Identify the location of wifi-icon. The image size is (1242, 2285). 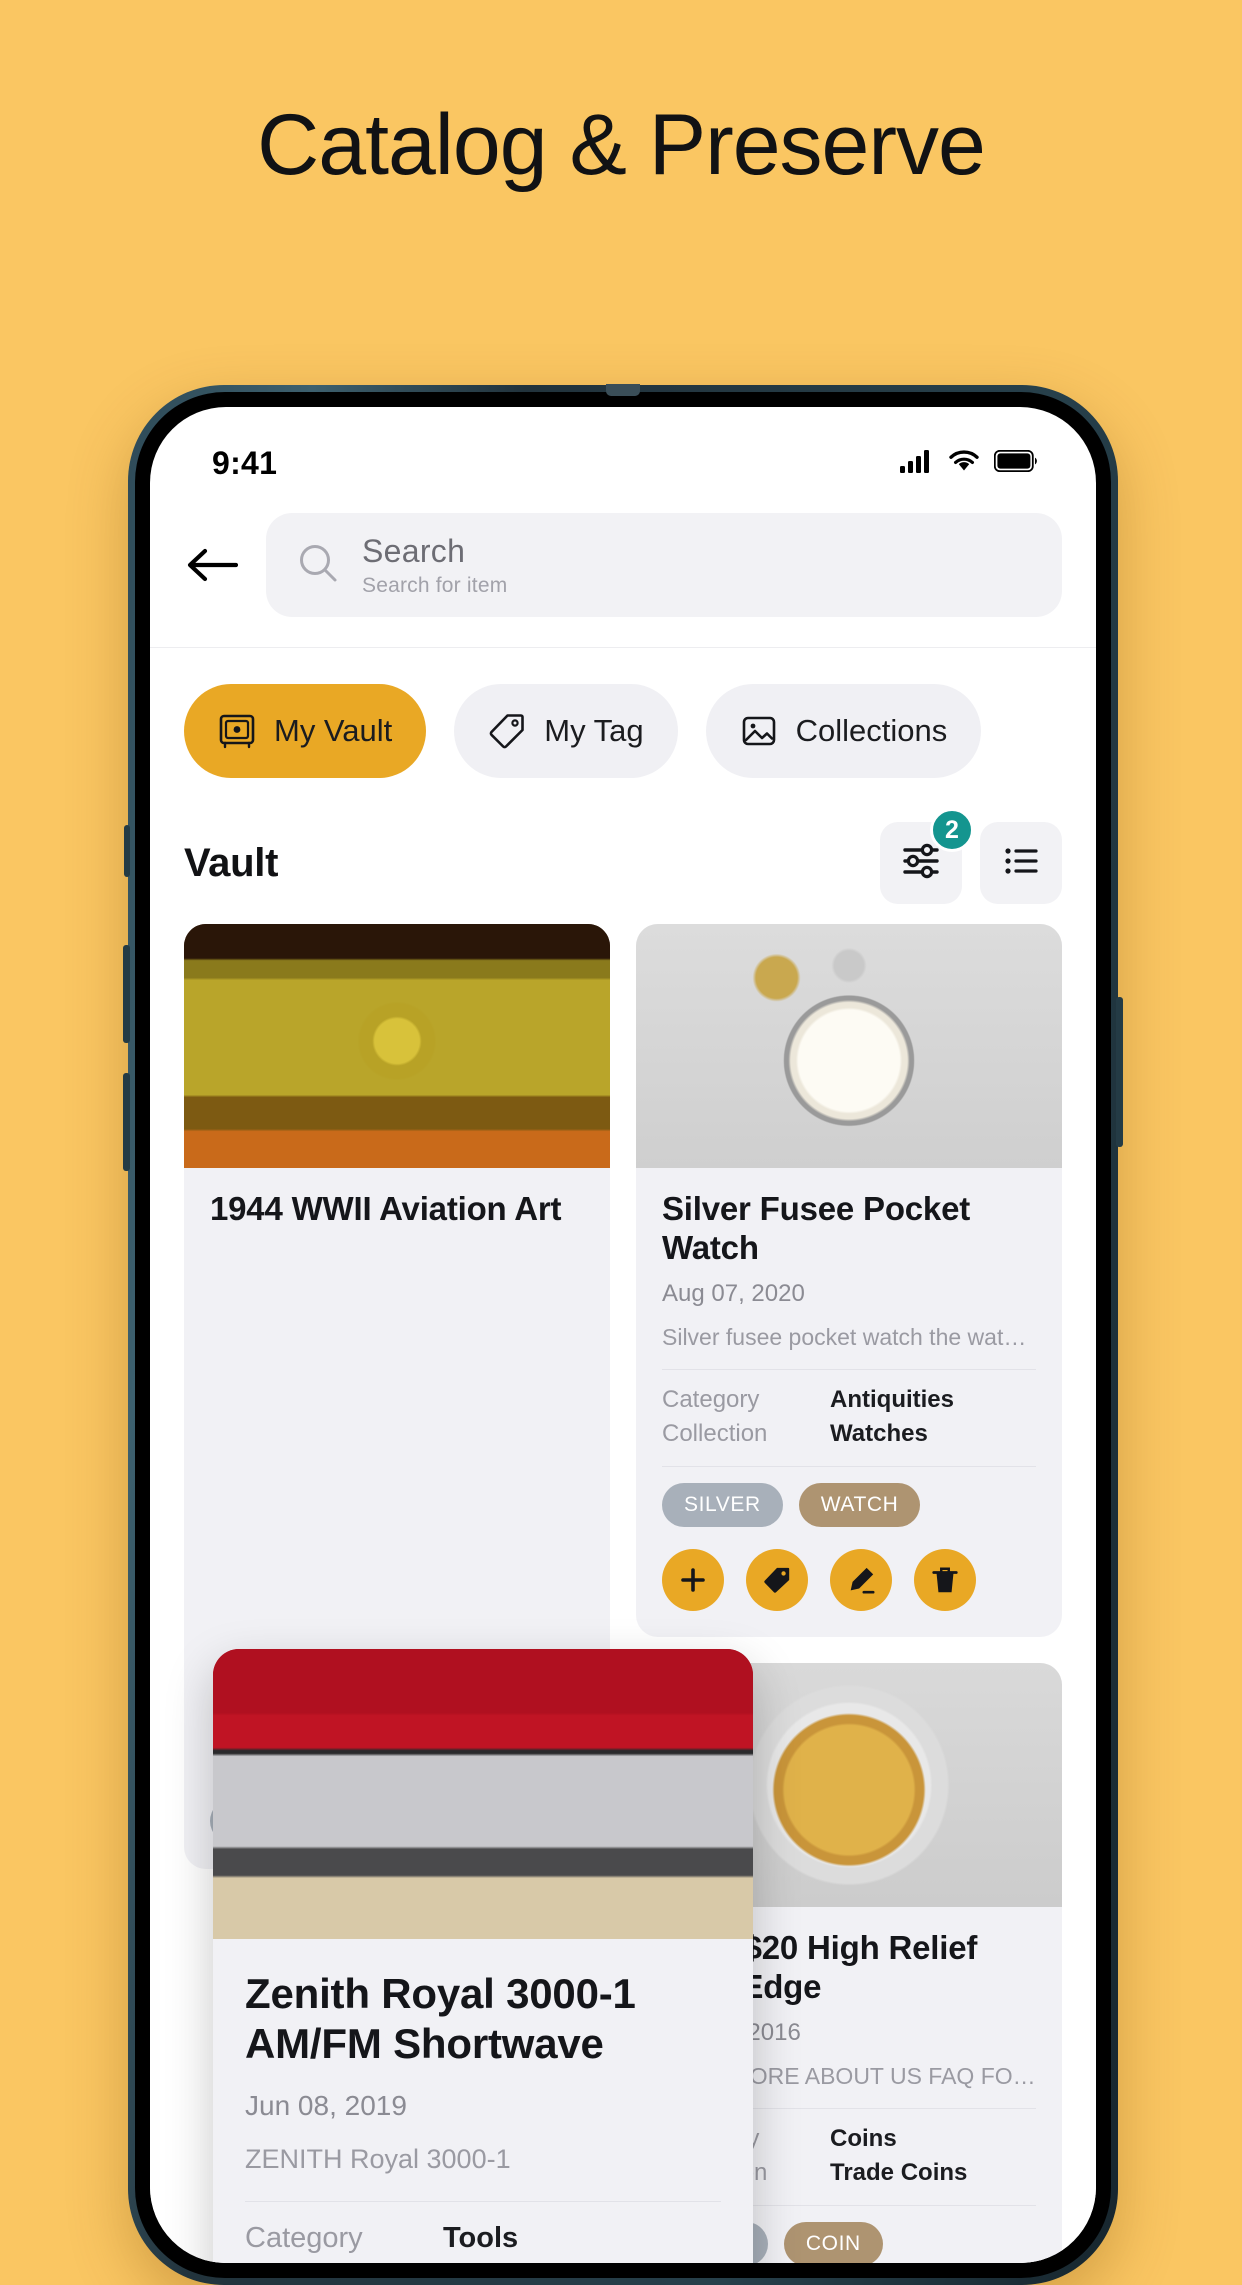
(964, 463).